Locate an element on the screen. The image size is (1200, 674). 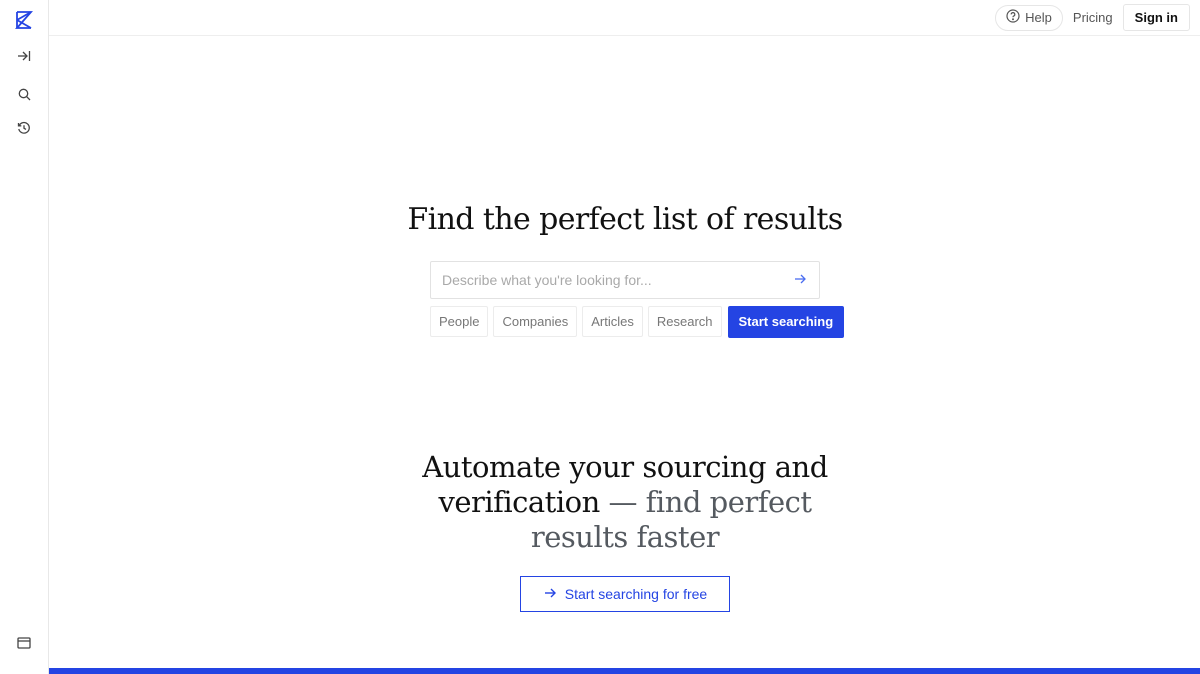
pricing-link: Pricing is located at coordinates (1093, 18).